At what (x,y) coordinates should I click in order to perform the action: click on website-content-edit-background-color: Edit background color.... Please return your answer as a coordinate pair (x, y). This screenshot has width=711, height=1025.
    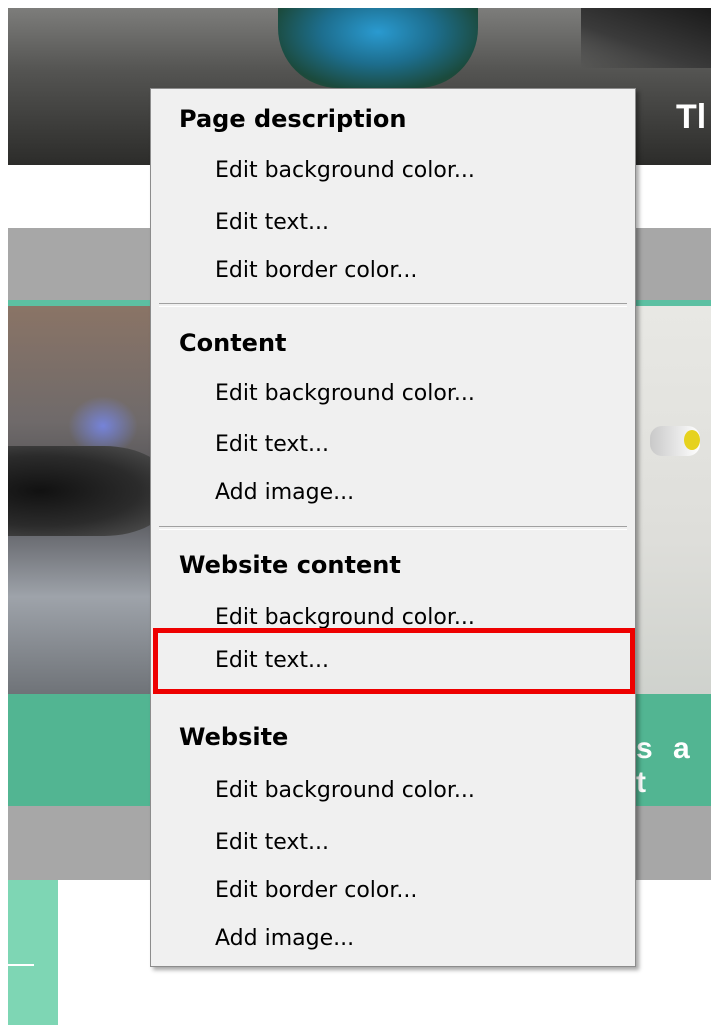
    Looking at the image, I should click on (392, 618).